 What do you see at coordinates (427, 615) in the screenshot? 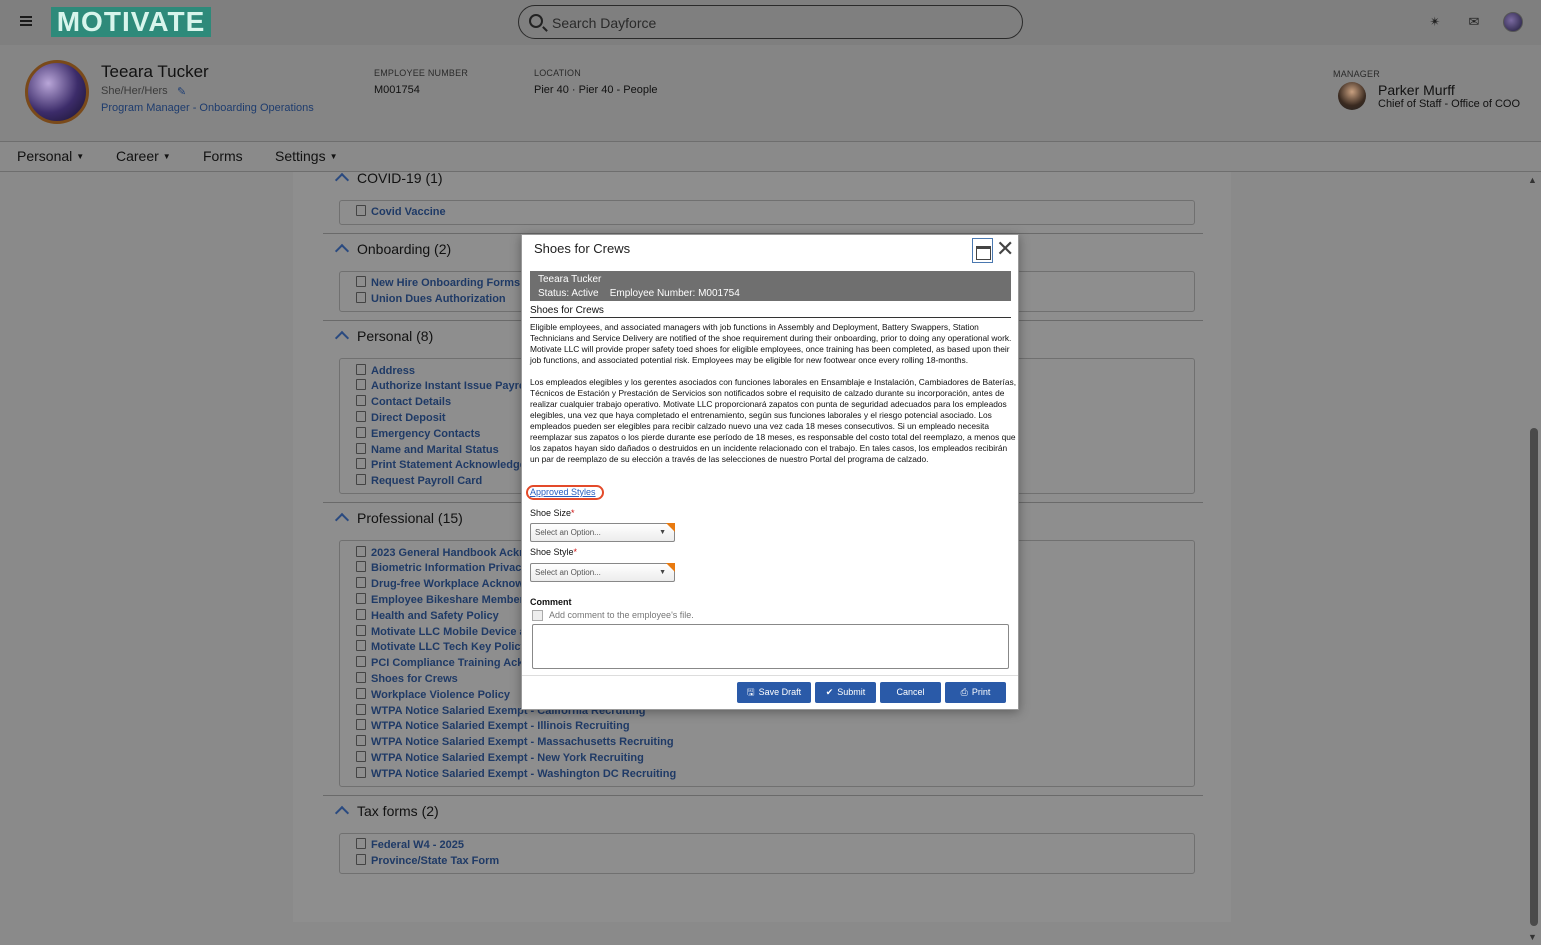
I see `form-link: Health and Safety Policy` at bounding box center [427, 615].